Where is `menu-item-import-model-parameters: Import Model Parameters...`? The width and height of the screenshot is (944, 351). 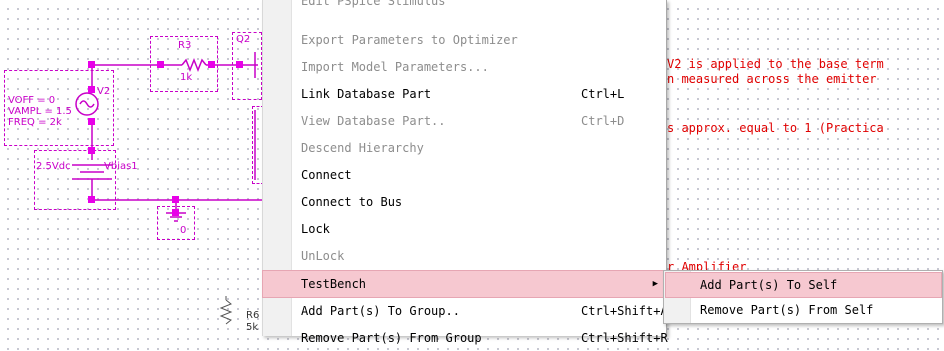
menu-item-import-model-parameters: Import Model Parameters... is located at coordinates (464, 67).